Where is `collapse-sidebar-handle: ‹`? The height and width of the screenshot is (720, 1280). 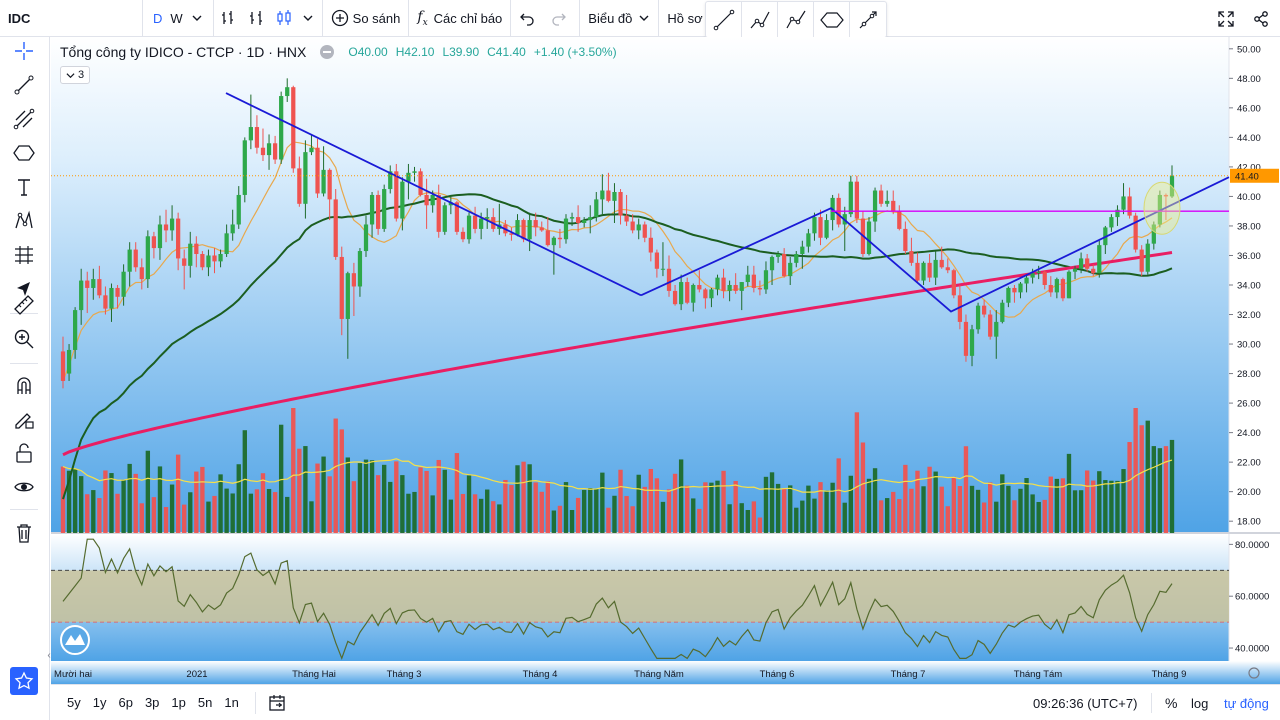 collapse-sidebar-handle: ‹ is located at coordinates (49, 655).